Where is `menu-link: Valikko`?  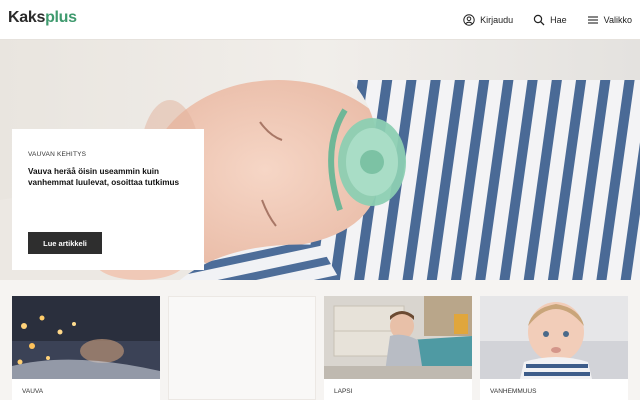 menu-link: Valikko is located at coordinates (609, 20).